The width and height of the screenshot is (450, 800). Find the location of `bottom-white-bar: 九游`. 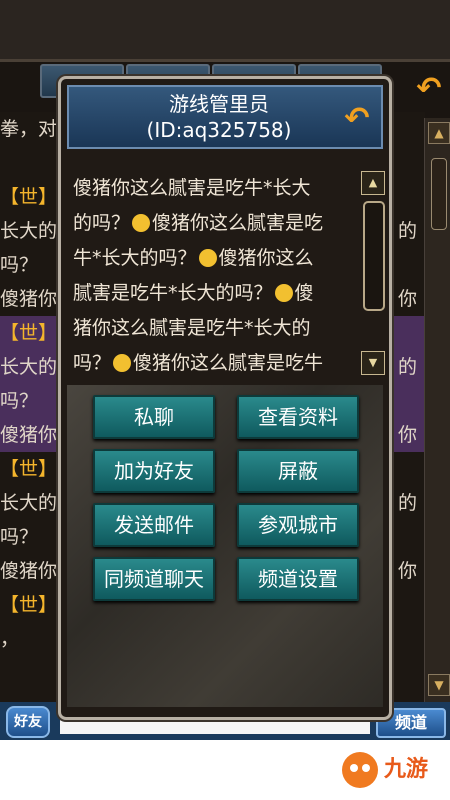

bottom-white-bar: 九游 is located at coordinates (225, 770).